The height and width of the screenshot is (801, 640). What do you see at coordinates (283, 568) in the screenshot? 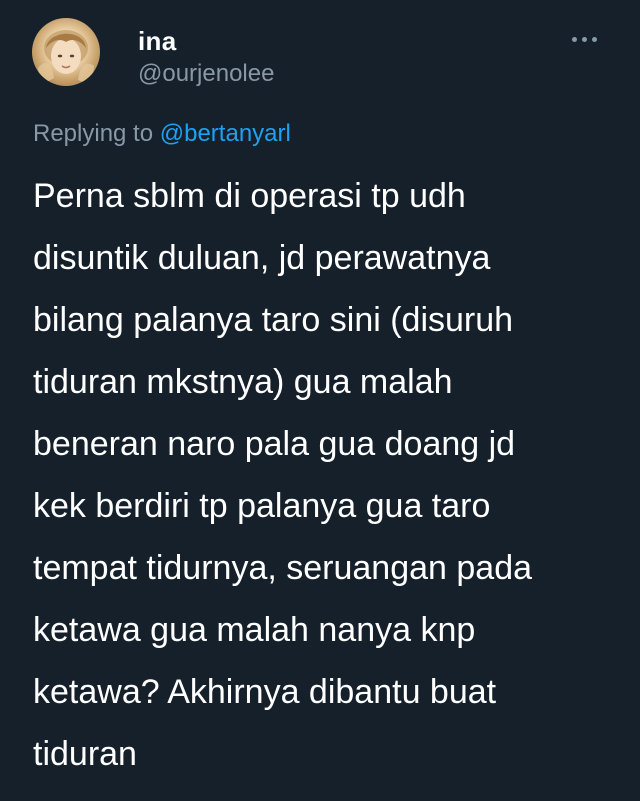
I see `tweet-text-line: tempat tidurnya, seruangan pada` at bounding box center [283, 568].